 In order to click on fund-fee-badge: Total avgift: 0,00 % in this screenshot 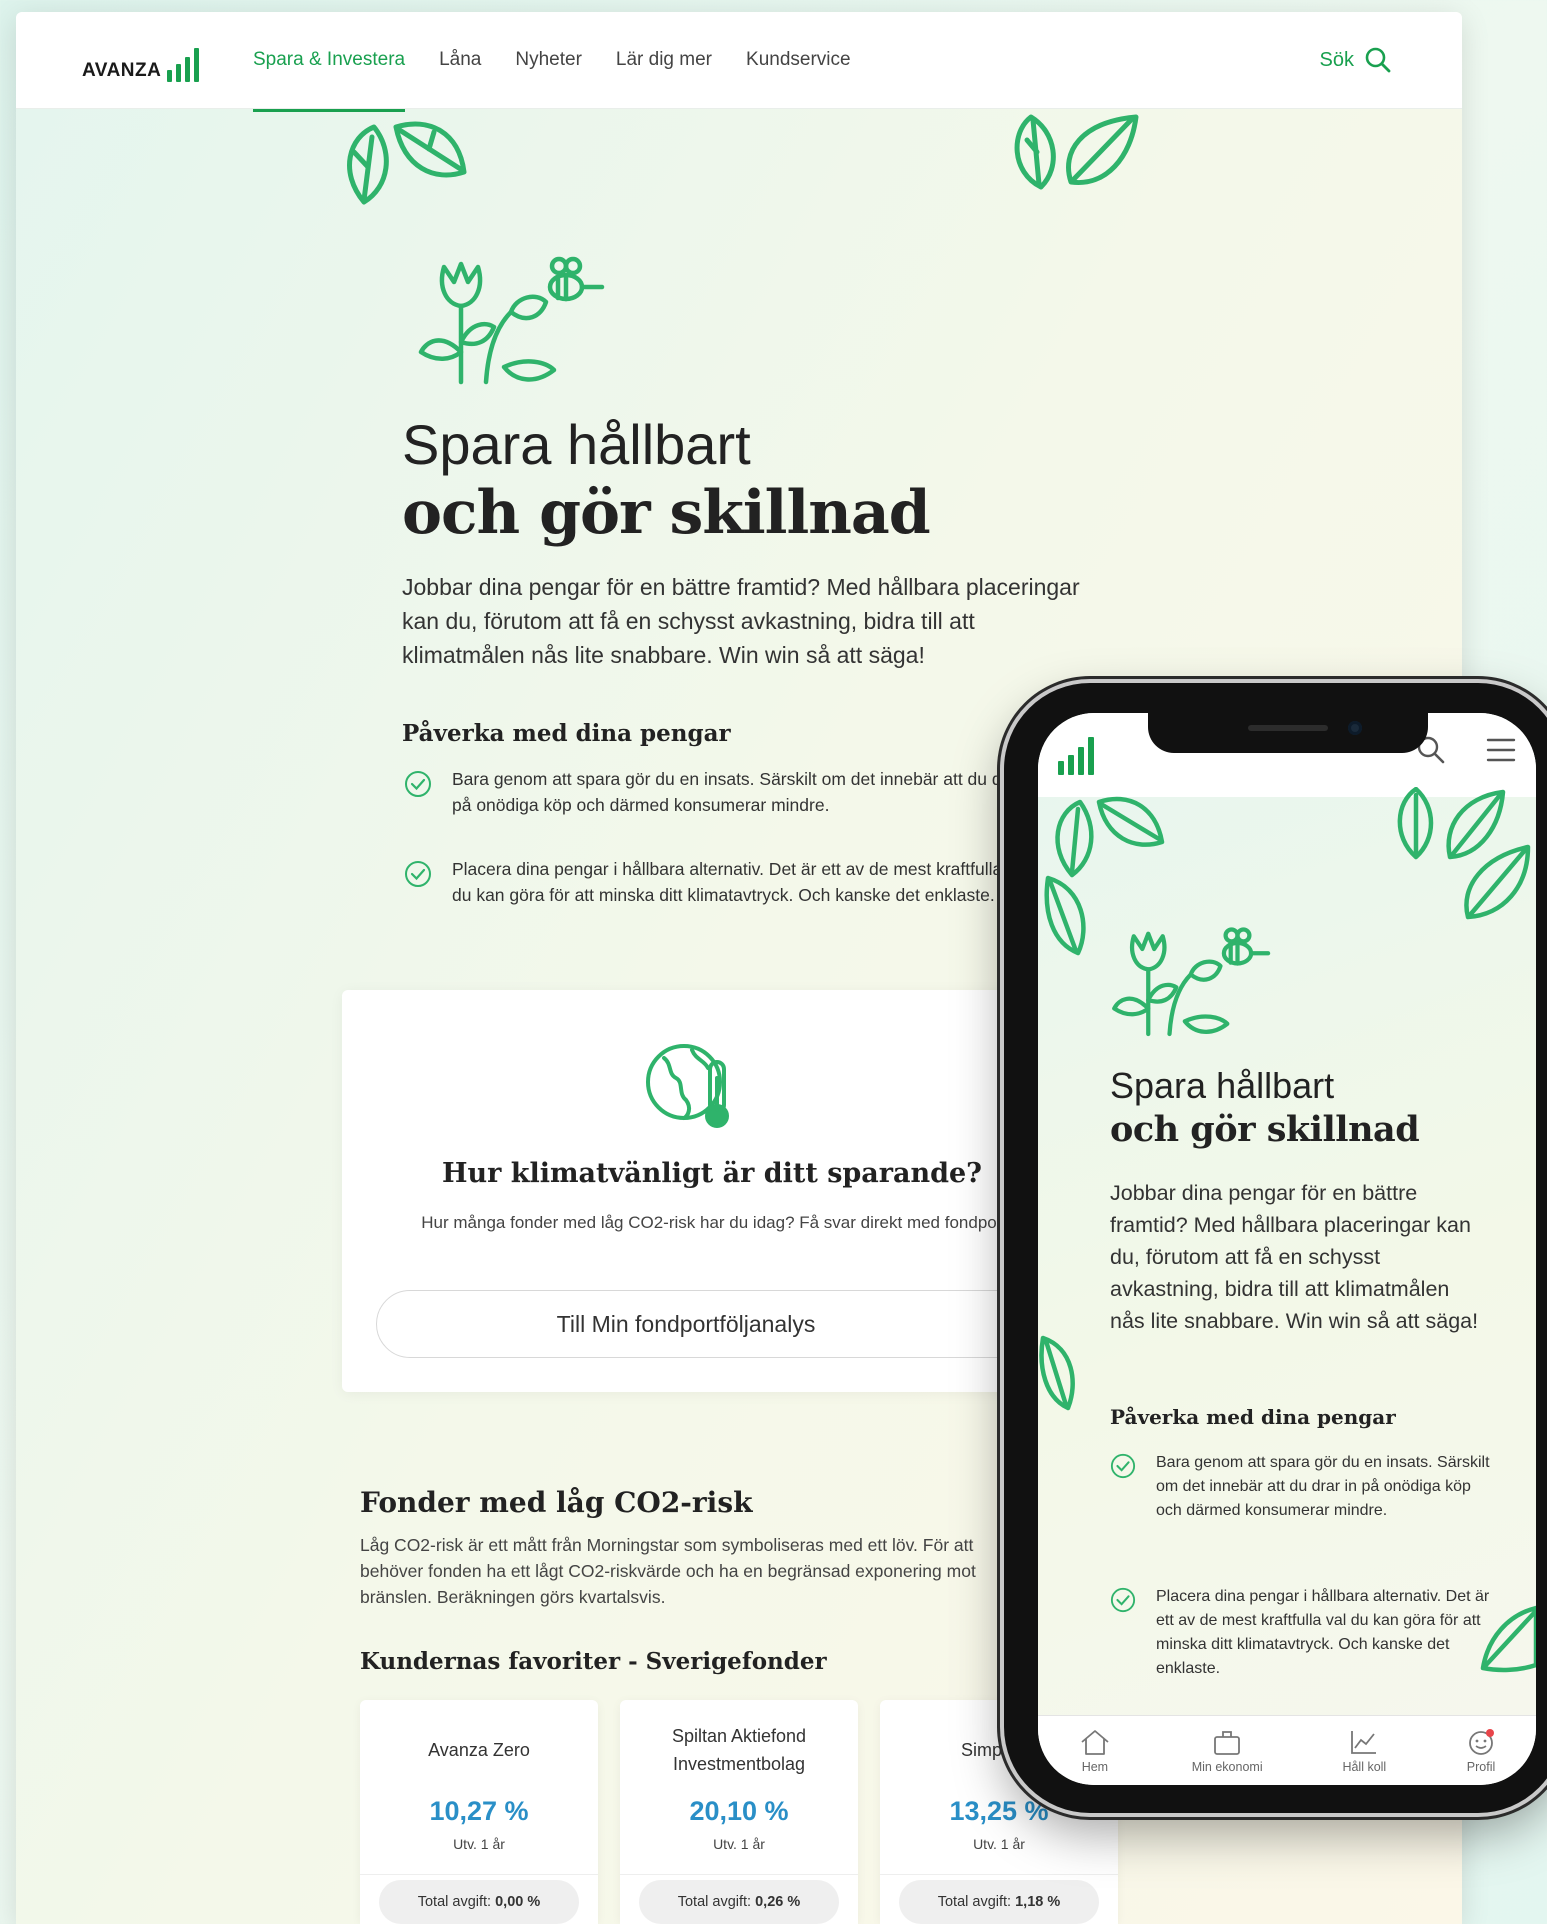, I will do `click(479, 1902)`.